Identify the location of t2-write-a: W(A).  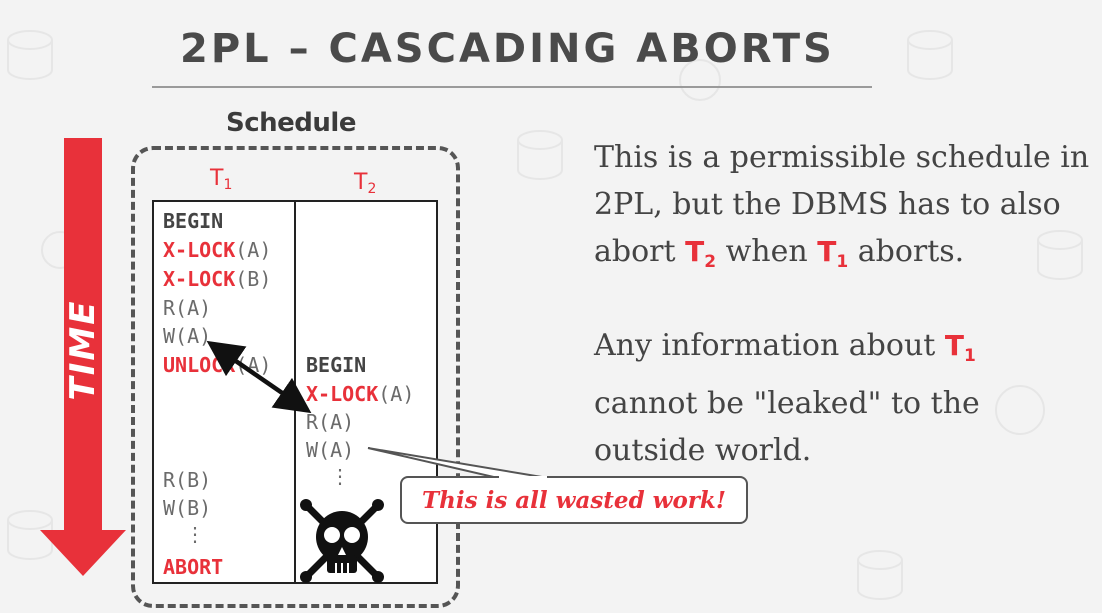
(330, 450).